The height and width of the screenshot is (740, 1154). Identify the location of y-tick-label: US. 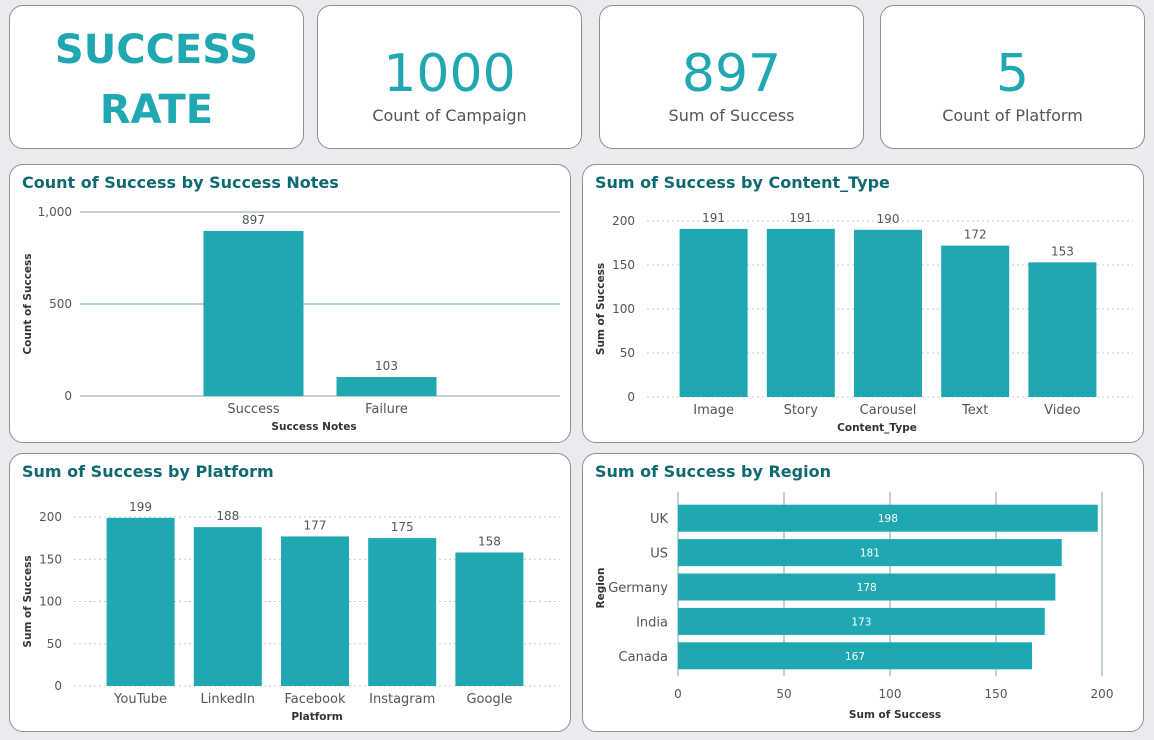
(659, 554).